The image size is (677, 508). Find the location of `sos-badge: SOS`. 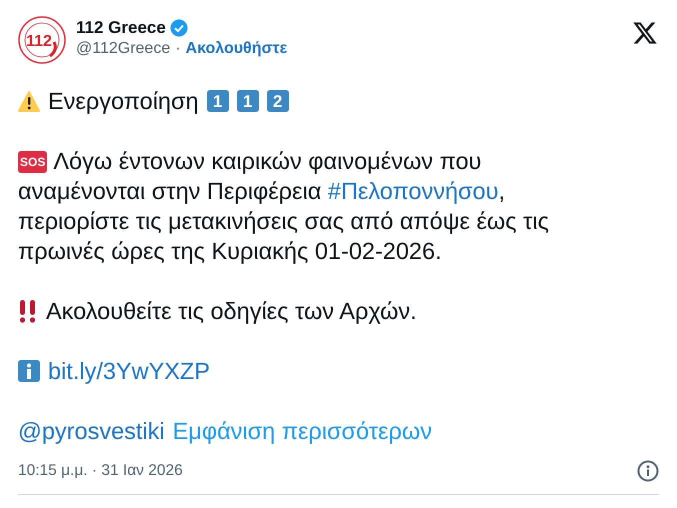

sos-badge: SOS is located at coordinates (33, 162).